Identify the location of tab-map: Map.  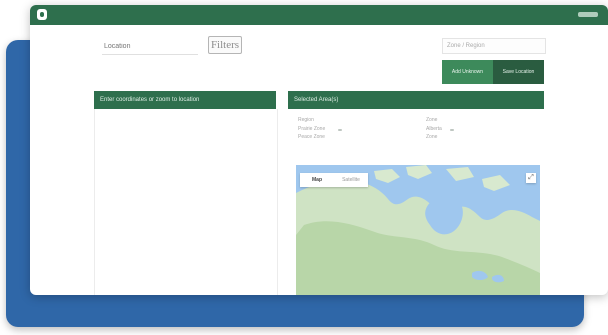
(317, 180).